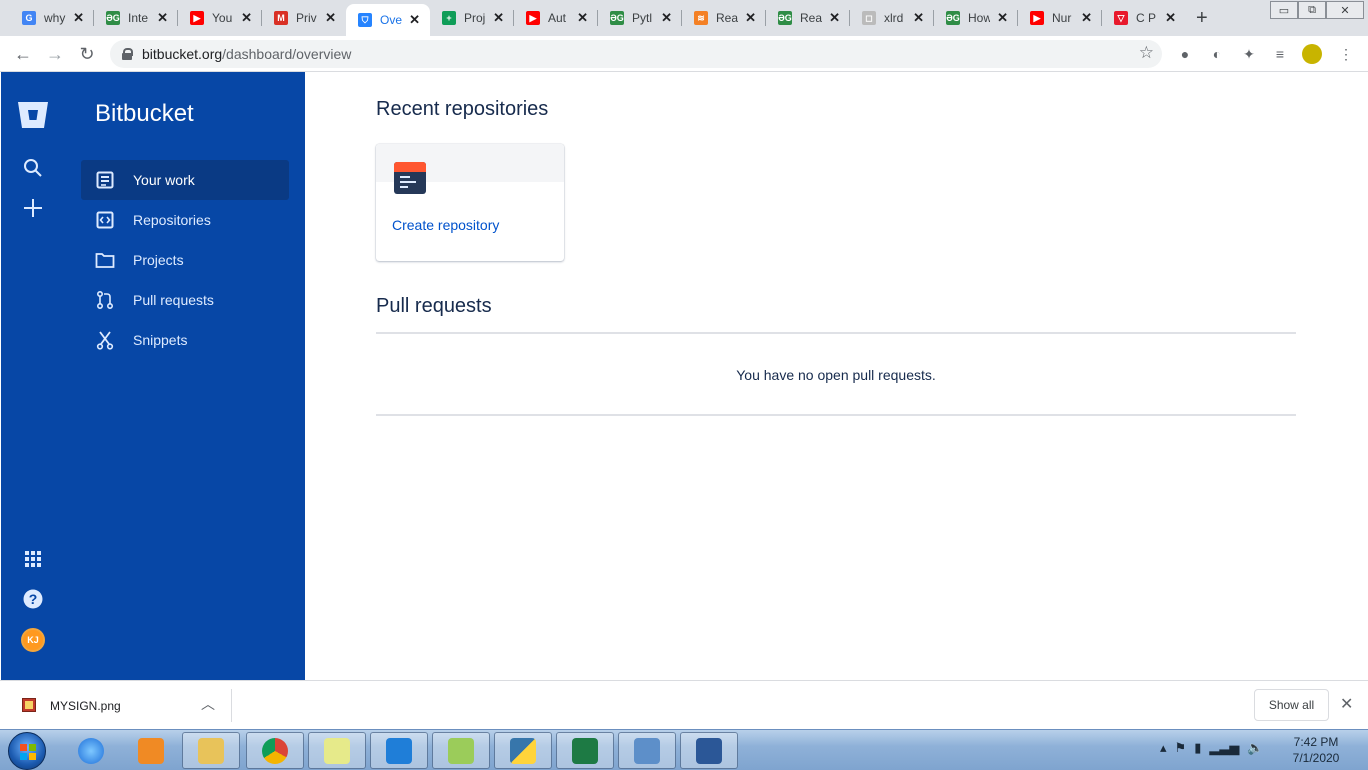 This screenshot has height=770, width=1368. What do you see at coordinates (337, 750) in the screenshot?
I see `sticky-notes-icon` at bounding box center [337, 750].